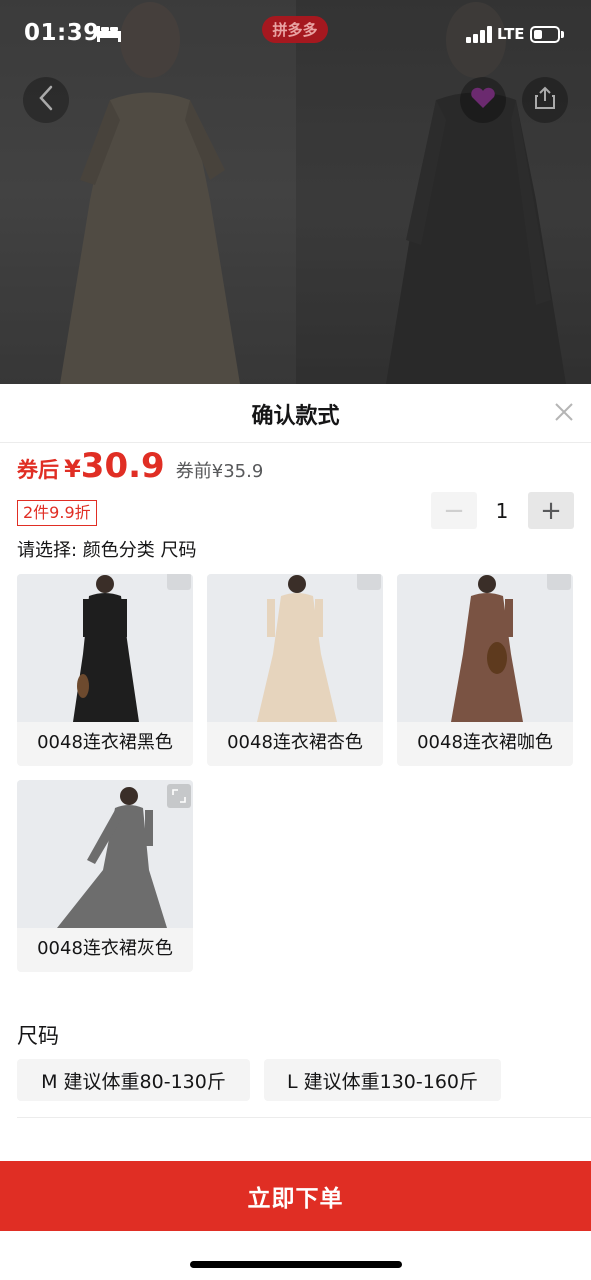 The width and height of the screenshot is (591, 1280). I want to click on share-button, so click(545, 100).